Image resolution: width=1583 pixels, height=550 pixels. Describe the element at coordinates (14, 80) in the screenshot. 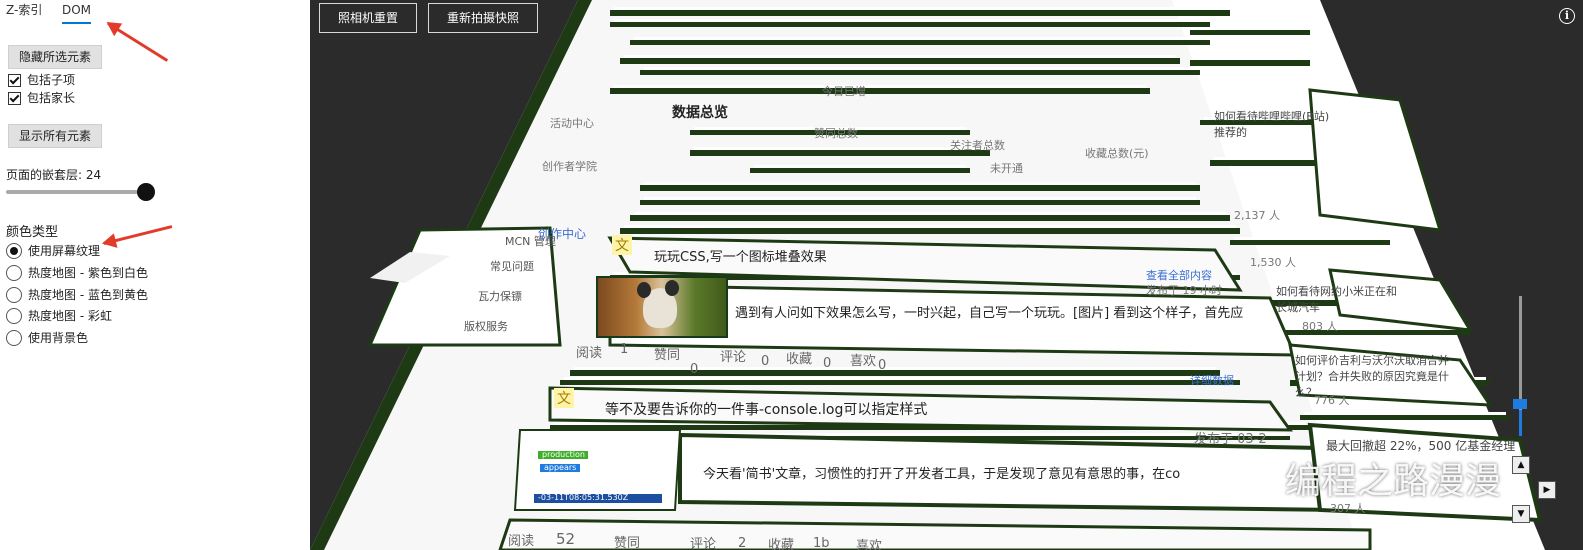

I see `include-children-checkbox` at that location.